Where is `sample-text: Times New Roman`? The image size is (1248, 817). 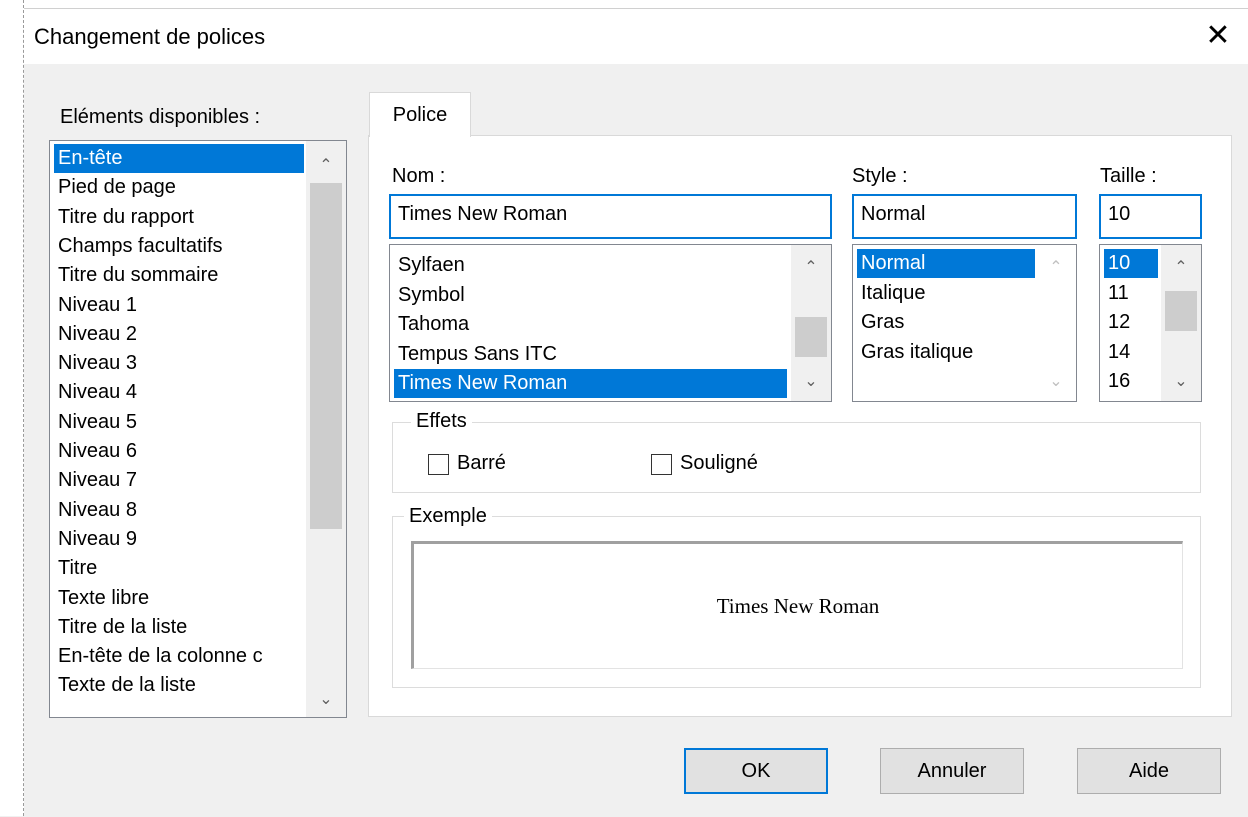
sample-text: Times New Roman is located at coordinates (798, 606).